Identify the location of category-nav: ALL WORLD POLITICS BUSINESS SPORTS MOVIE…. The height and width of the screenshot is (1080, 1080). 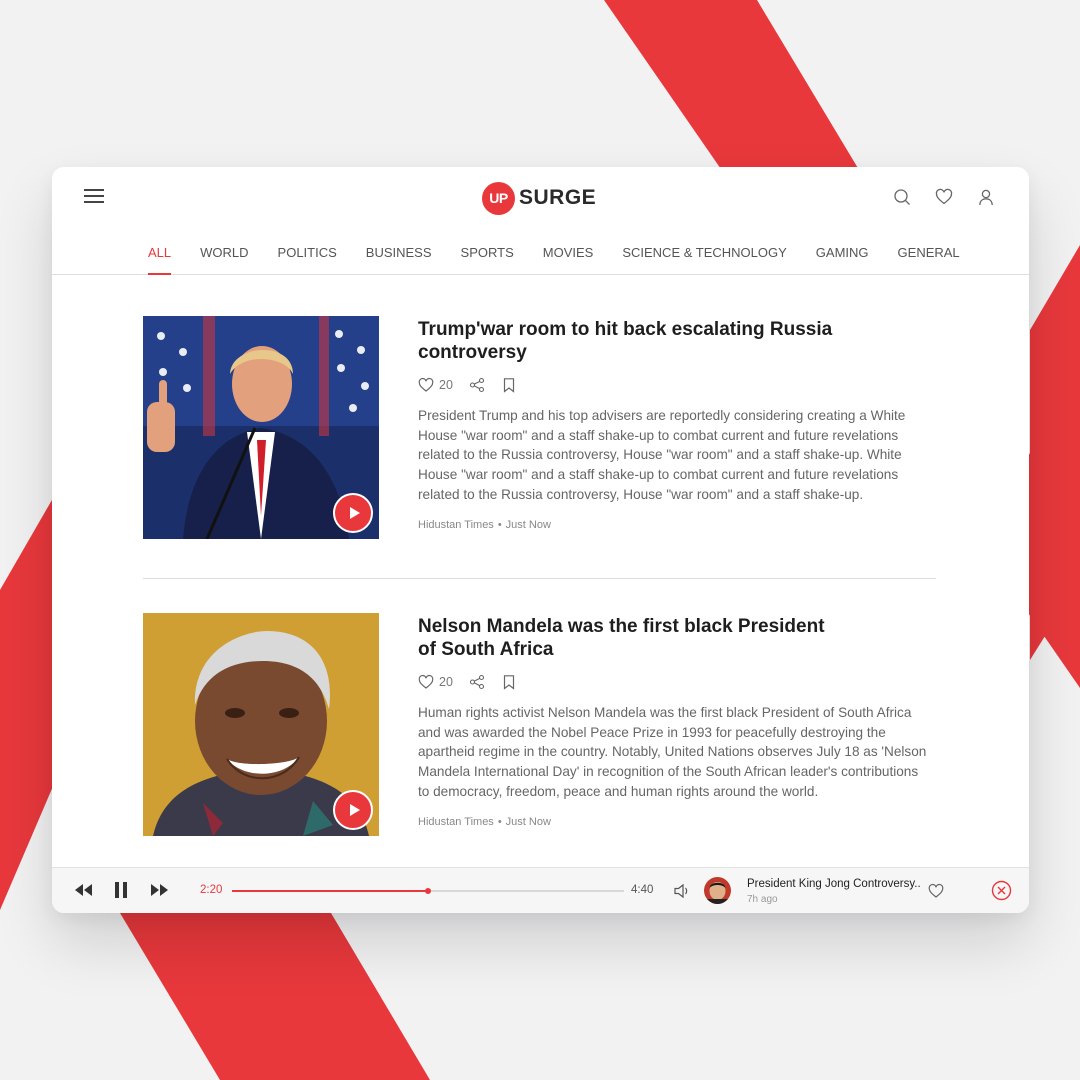
(540, 254).